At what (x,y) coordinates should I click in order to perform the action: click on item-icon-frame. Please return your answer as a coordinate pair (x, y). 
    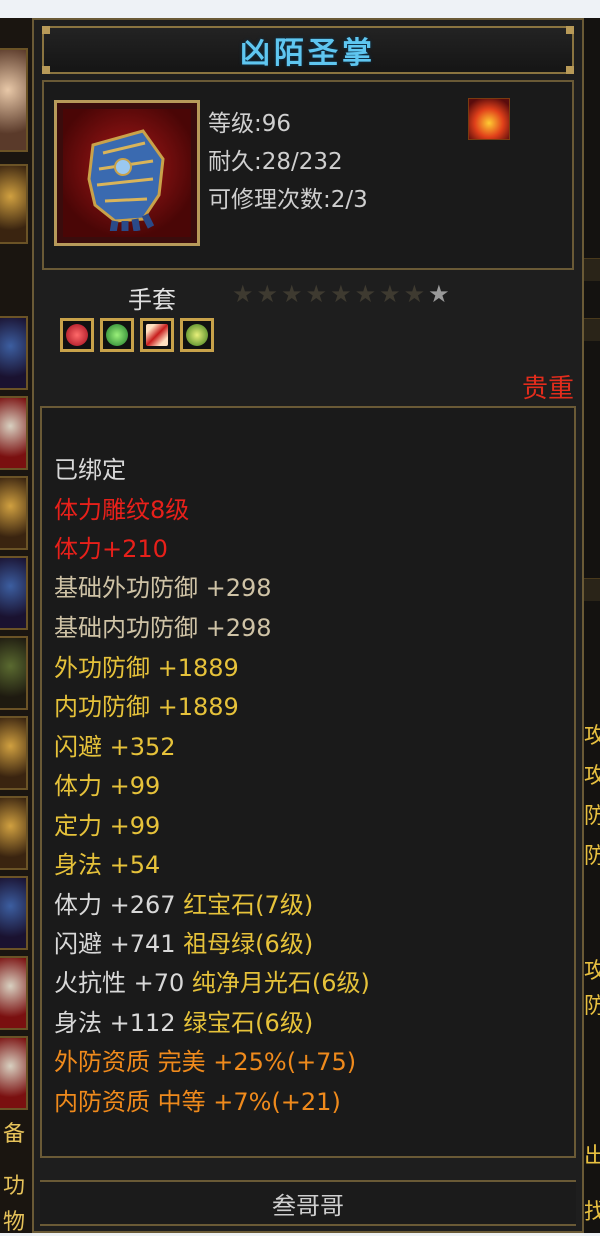
    Looking at the image, I should click on (127, 173).